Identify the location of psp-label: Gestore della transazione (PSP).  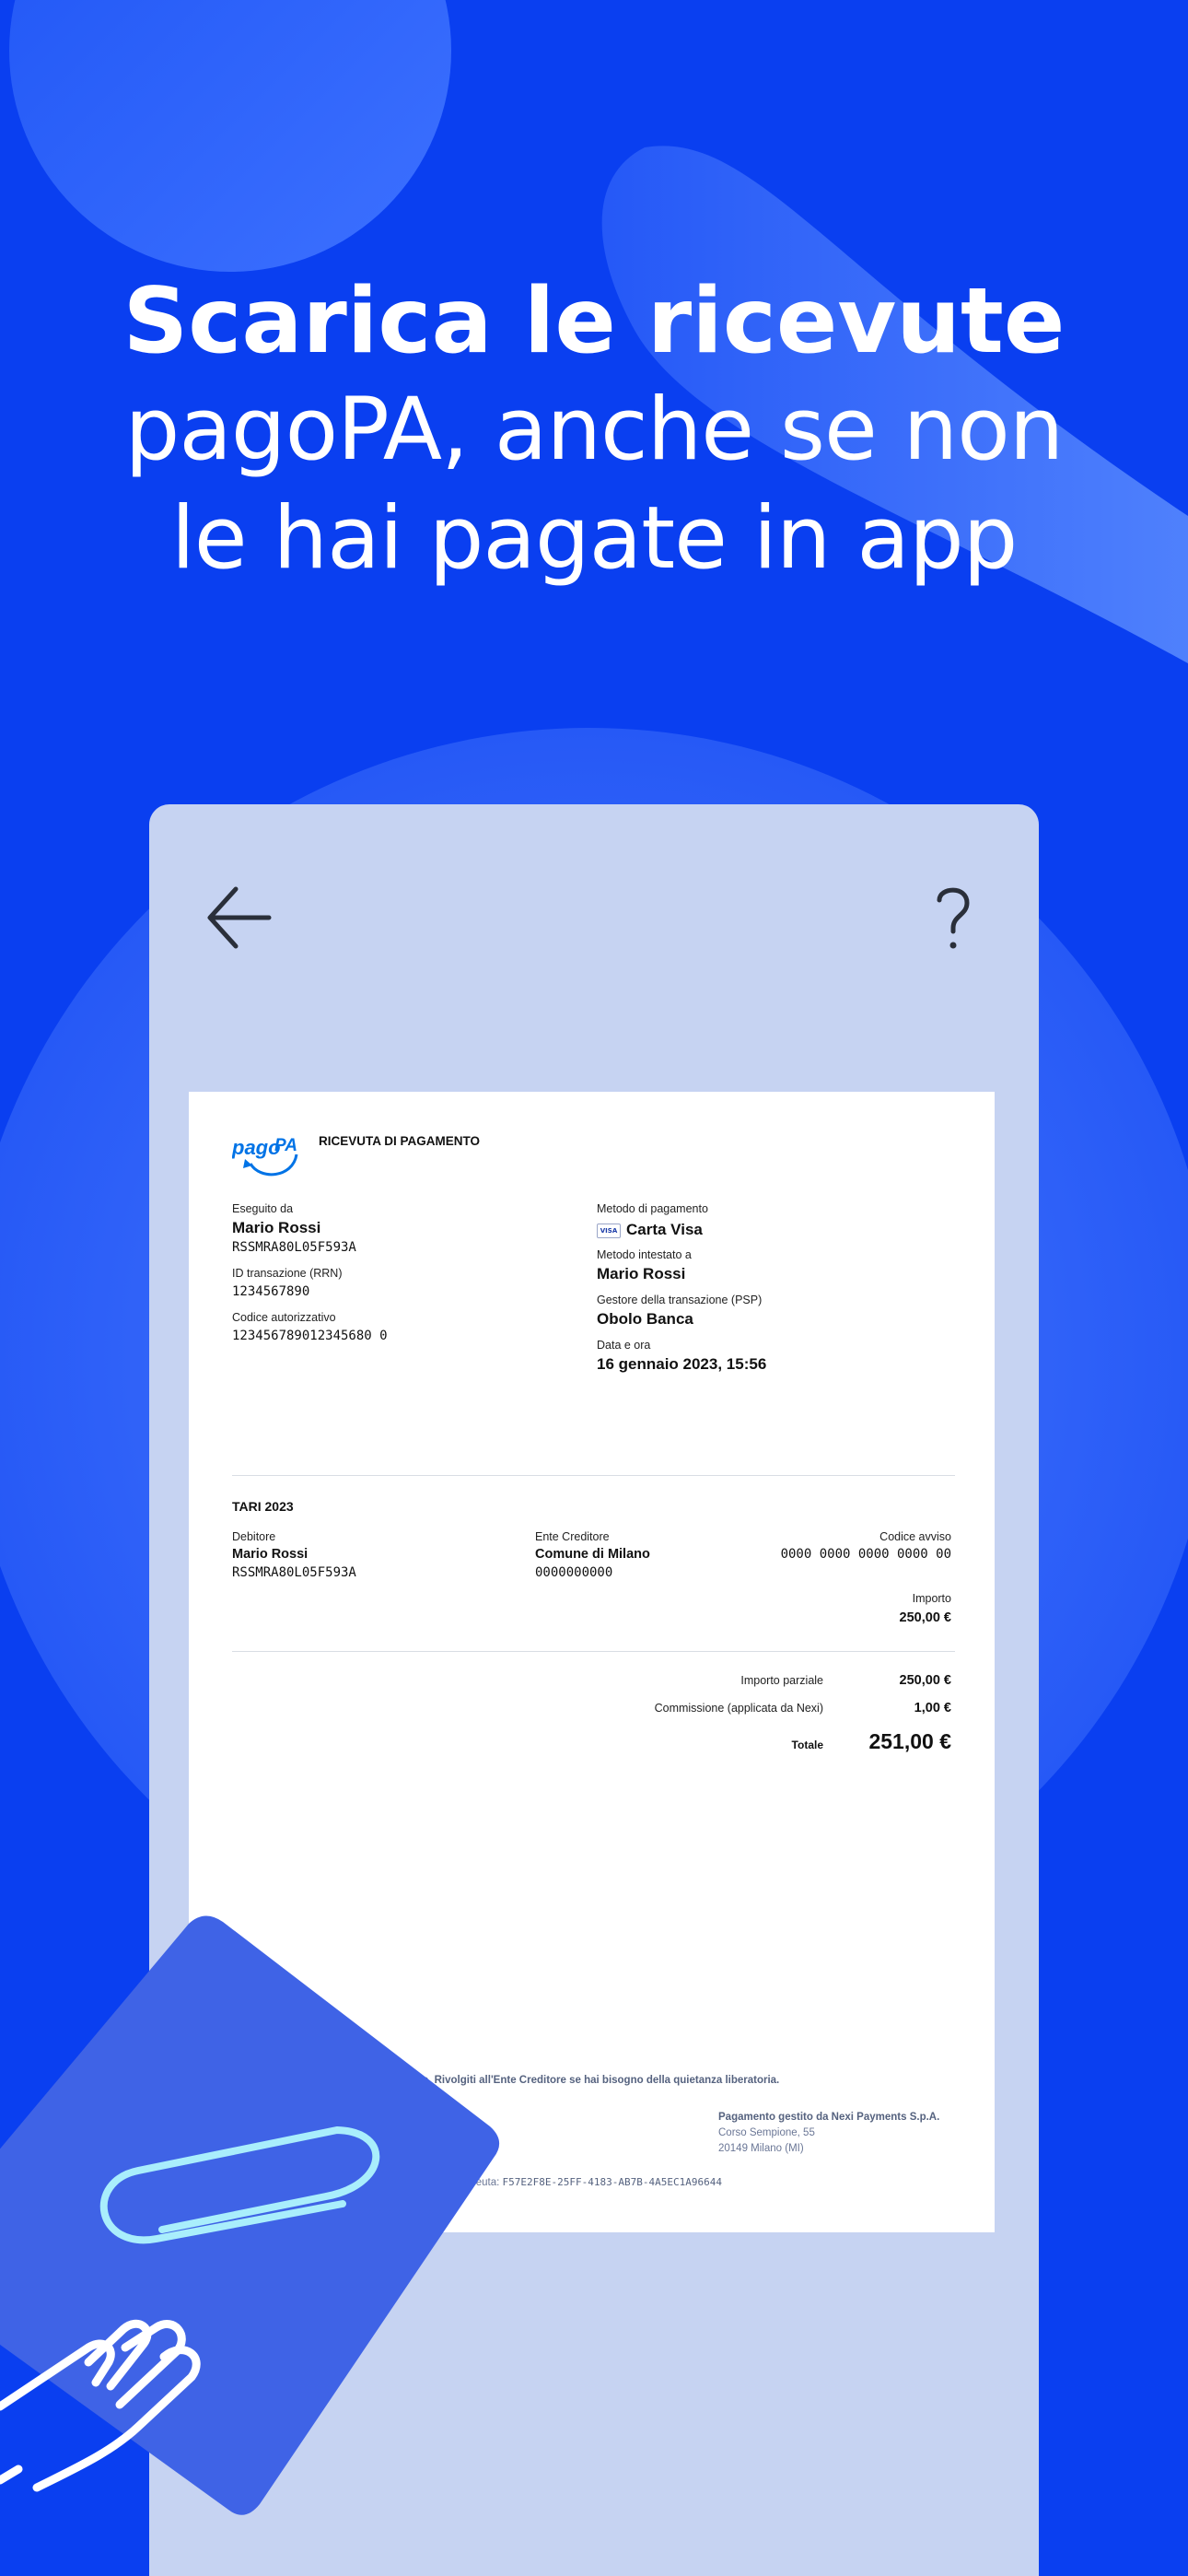
(680, 1300).